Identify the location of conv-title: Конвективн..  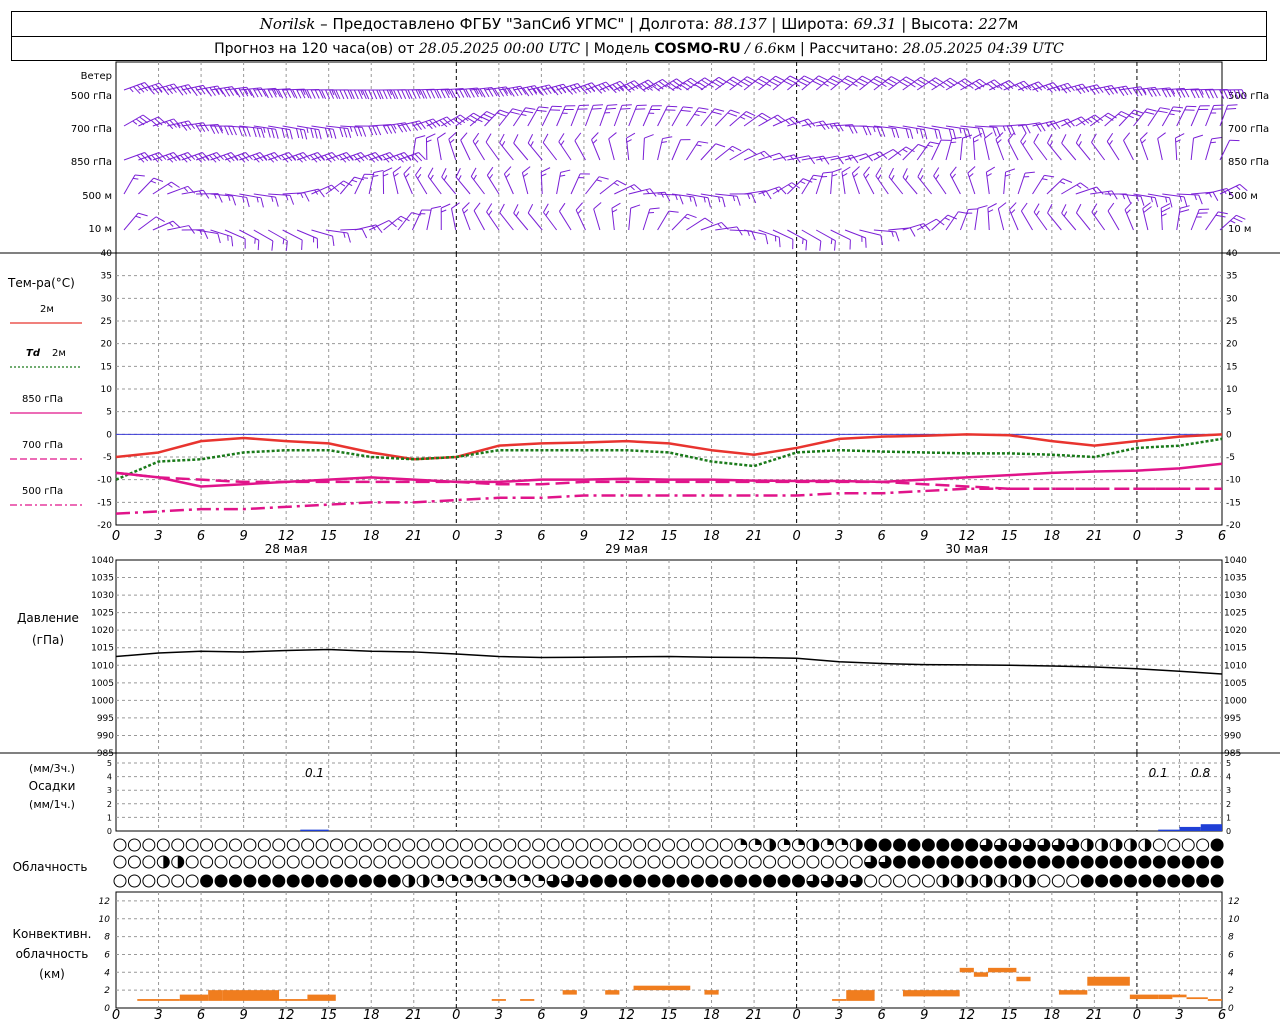
(52, 934).